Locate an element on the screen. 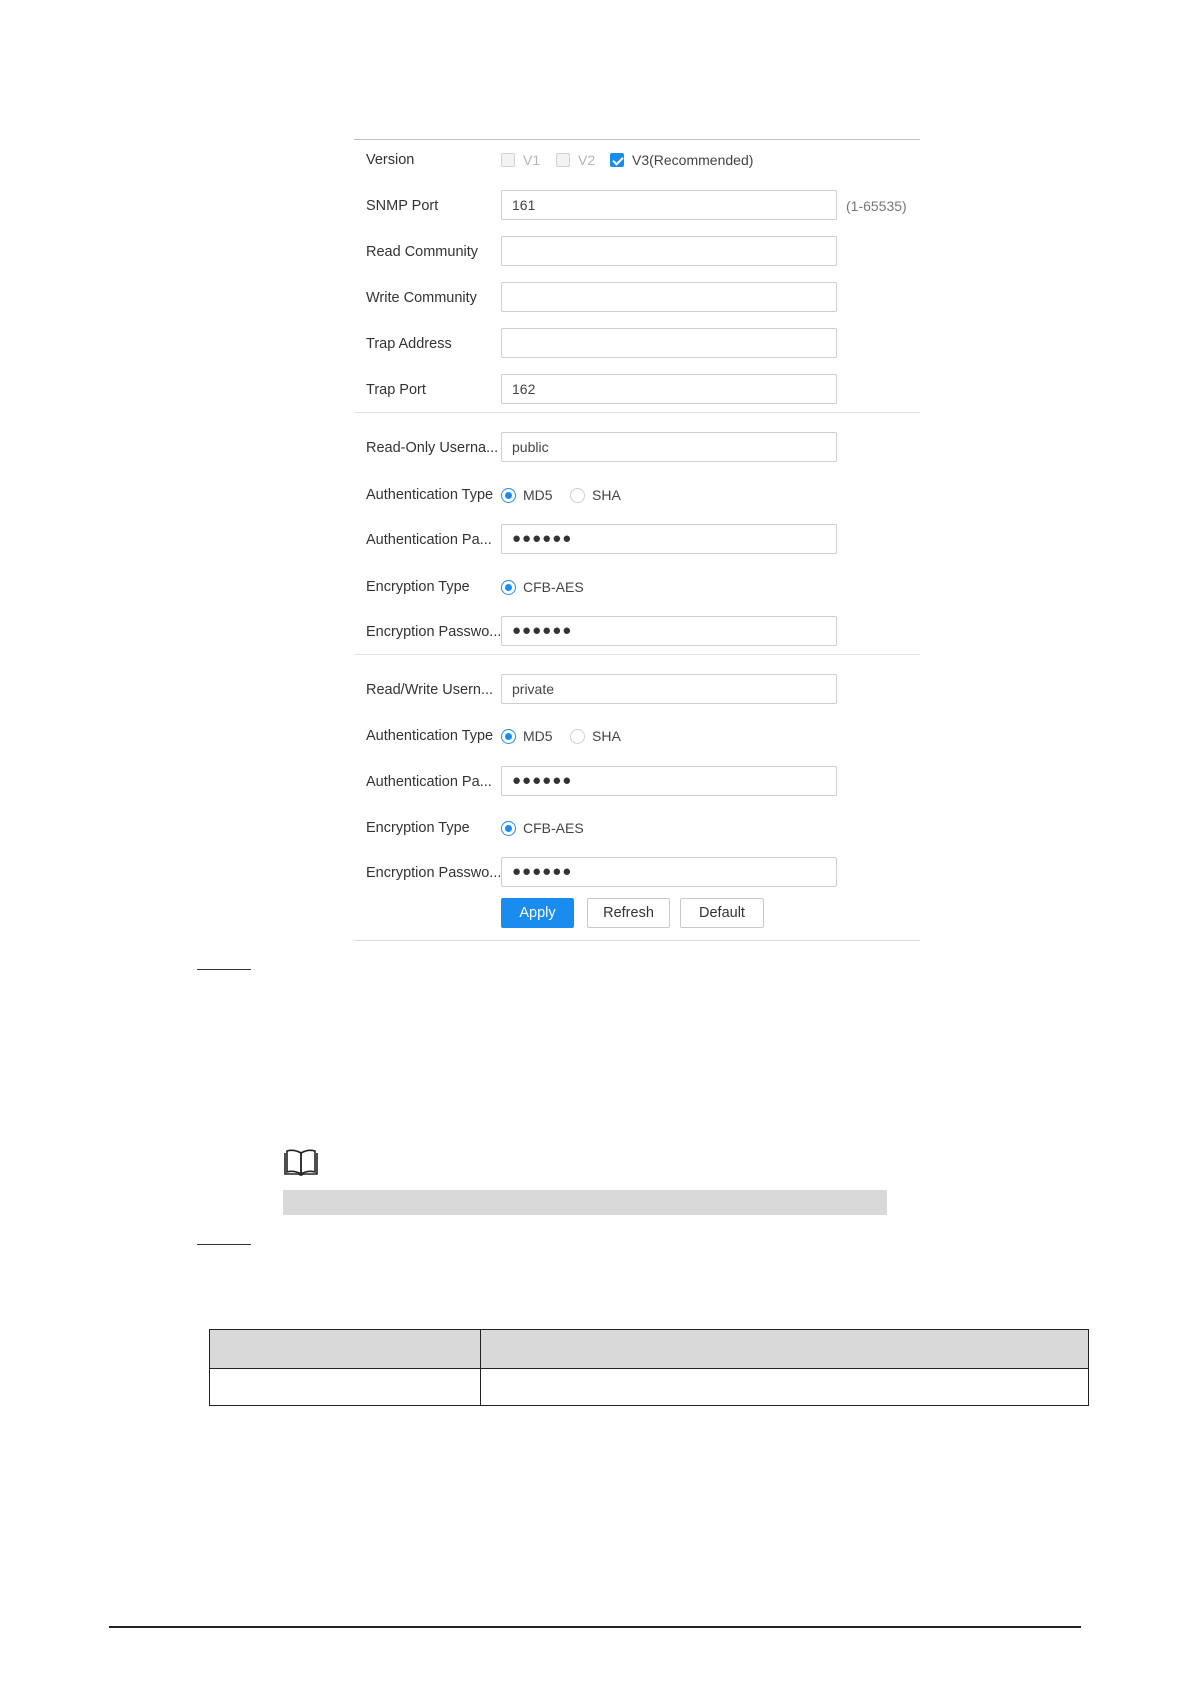 This screenshot has height=1685, width=1192. read-write-auth-sha-option: SHA is located at coordinates (595, 736).